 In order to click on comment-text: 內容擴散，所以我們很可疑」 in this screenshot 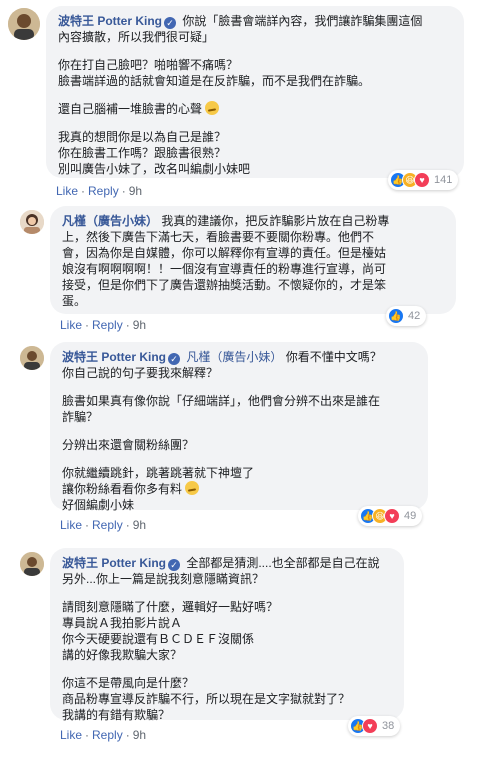, I will do `click(136, 37)`.